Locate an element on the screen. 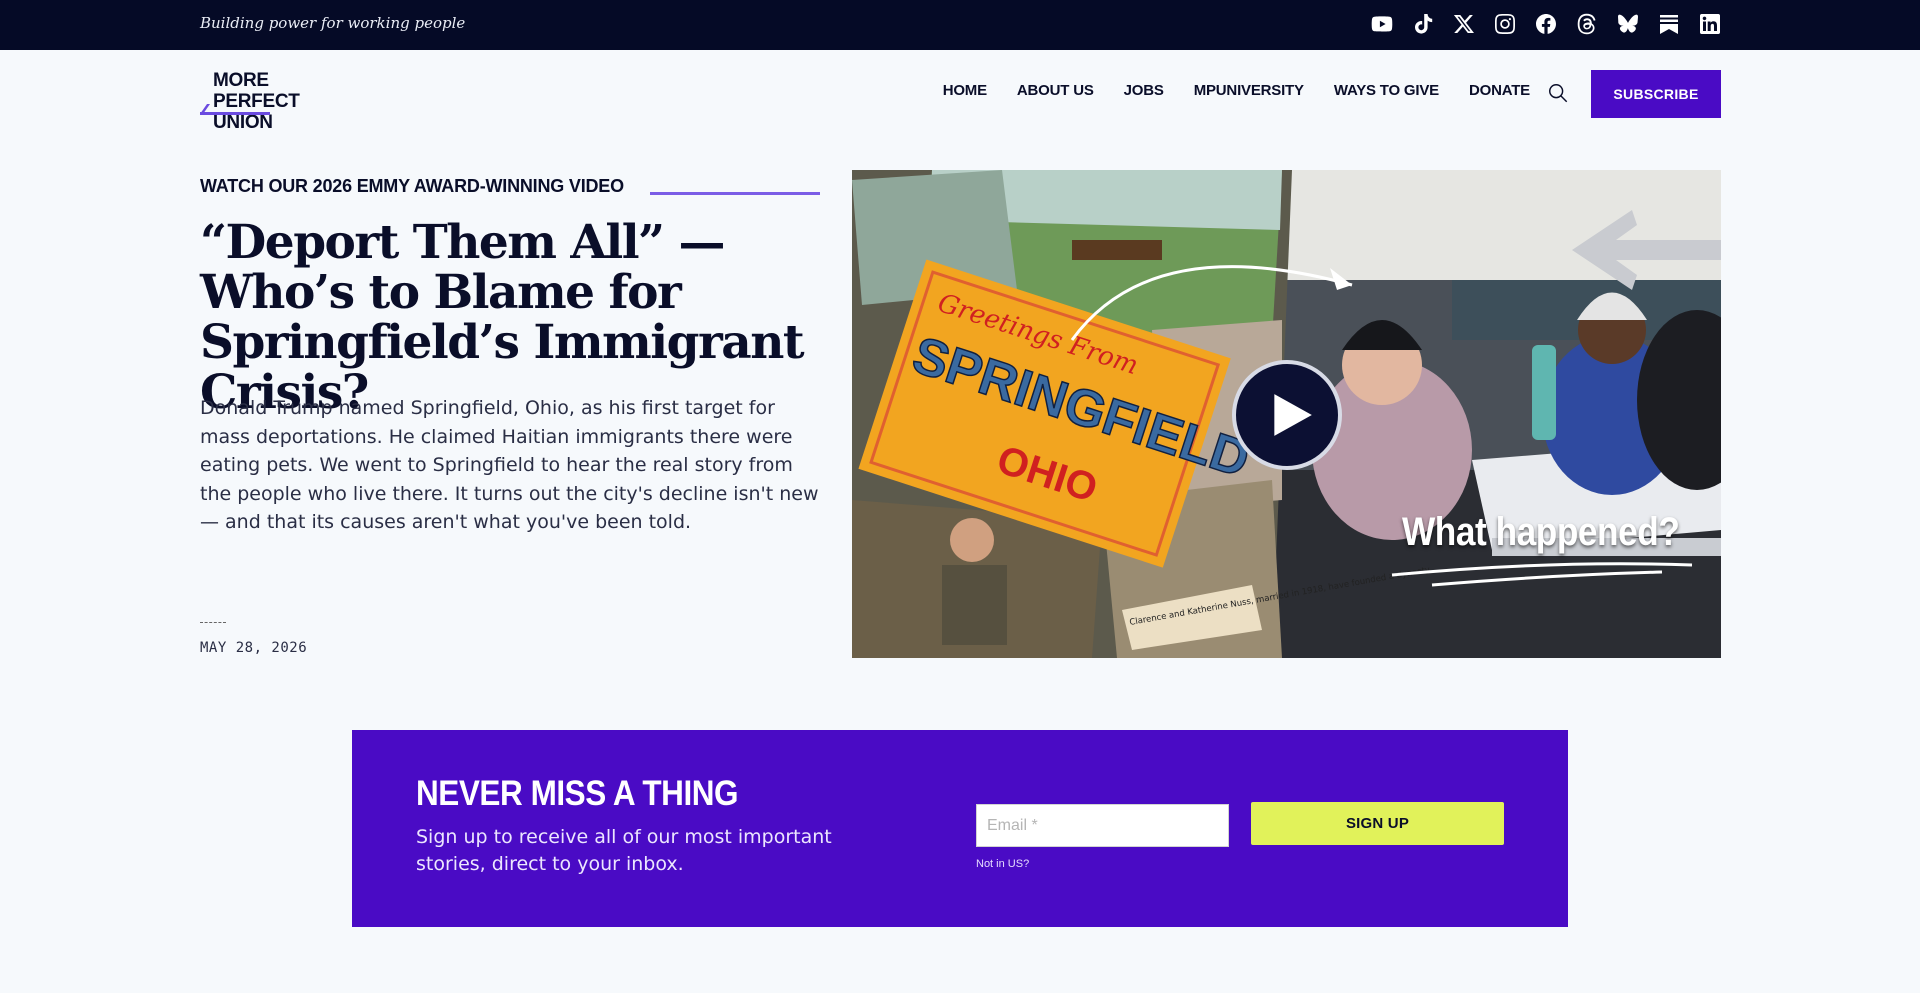  subscribe-button: SUBSCRIBE is located at coordinates (1656, 94).